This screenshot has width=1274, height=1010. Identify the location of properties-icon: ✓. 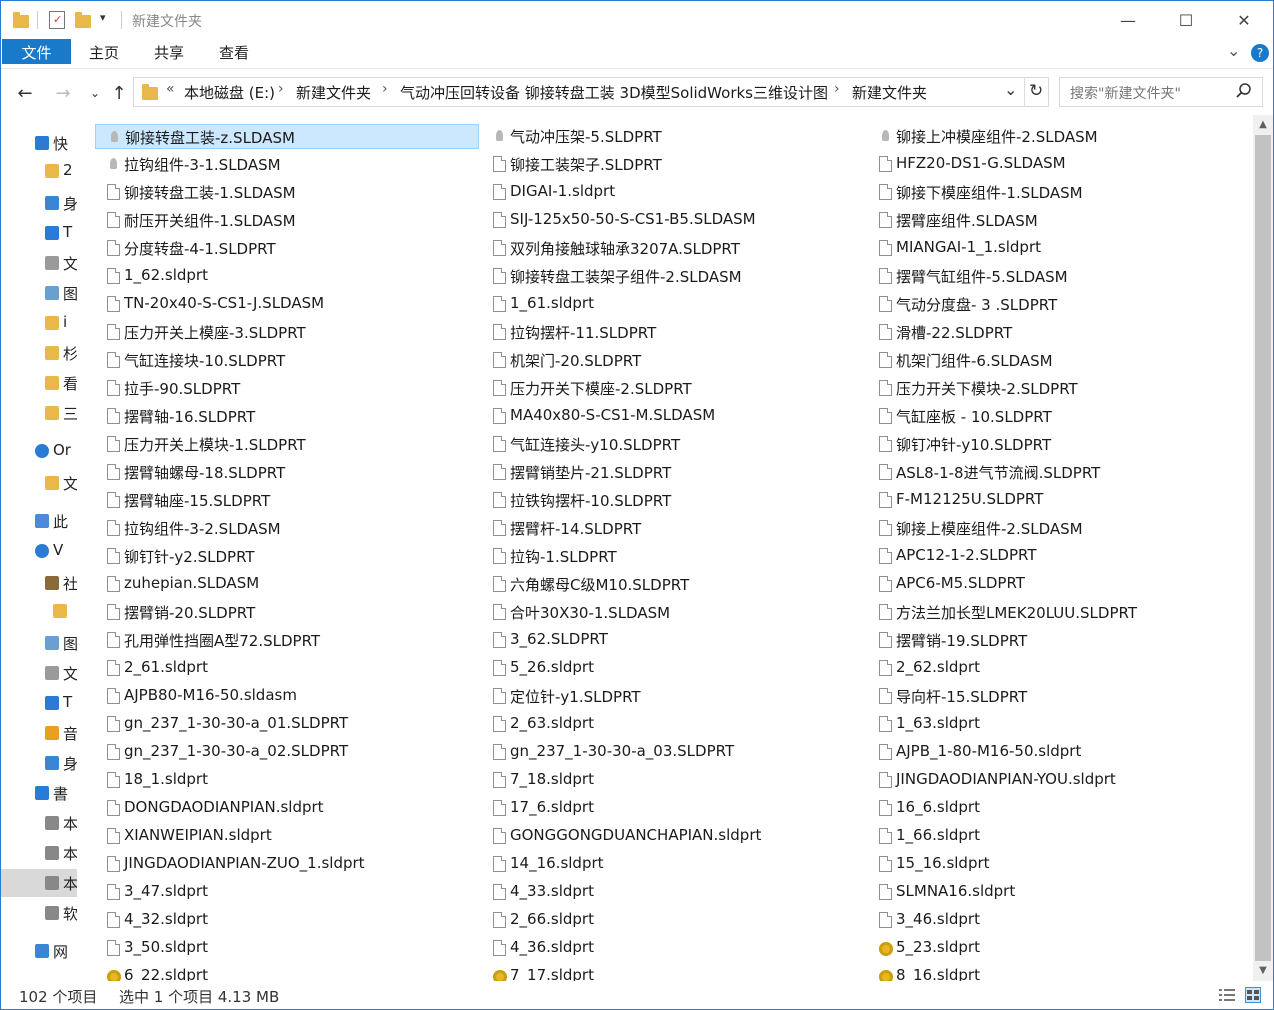
(57, 20).